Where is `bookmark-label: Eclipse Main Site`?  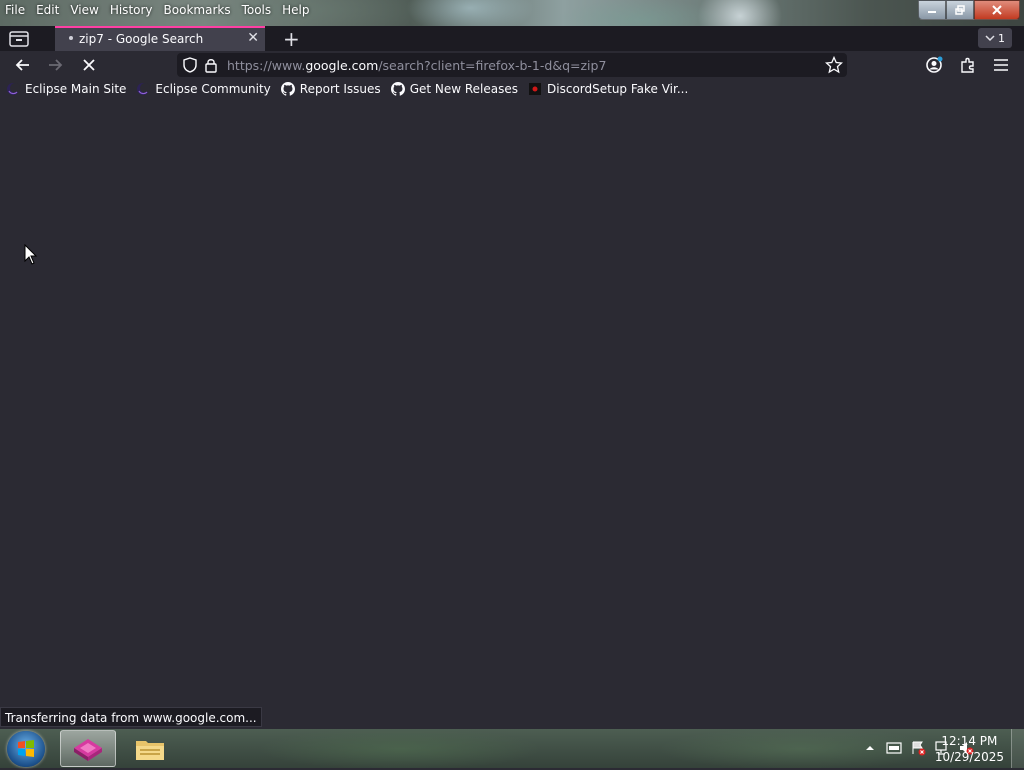 bookmark-label: Eclipse Main Site is located at coordinates (76, 89).